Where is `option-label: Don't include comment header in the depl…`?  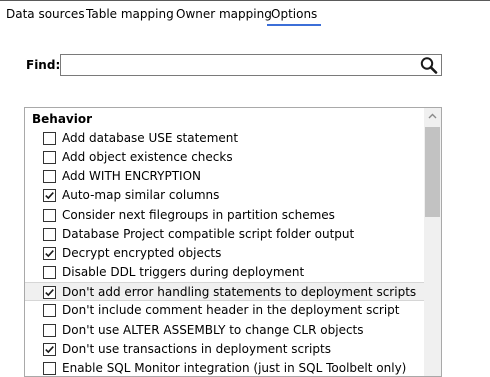
option-label: Don't include comment header in the depl… is located at coordinates (231, 310).